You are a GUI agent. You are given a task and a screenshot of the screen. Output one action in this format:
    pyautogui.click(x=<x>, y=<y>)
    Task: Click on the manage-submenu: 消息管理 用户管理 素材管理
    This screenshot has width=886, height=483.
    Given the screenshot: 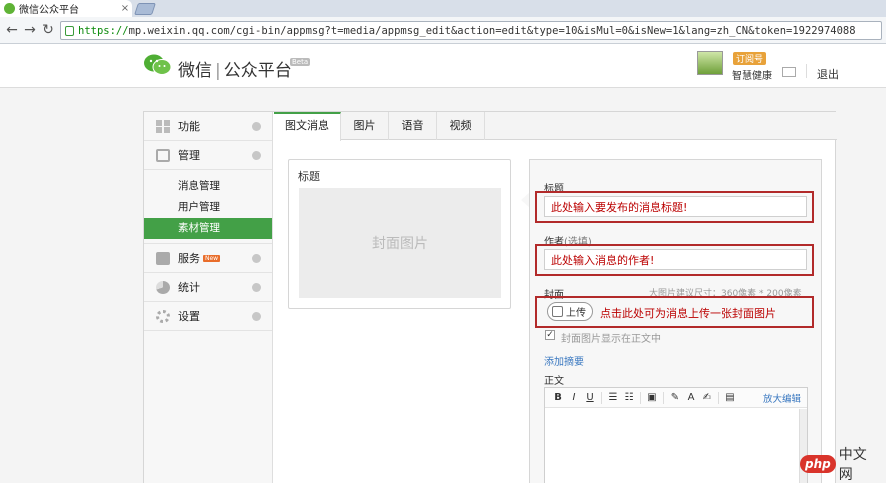 What is the action you would take?
    pyautogui.click(x=208, y=207)
    